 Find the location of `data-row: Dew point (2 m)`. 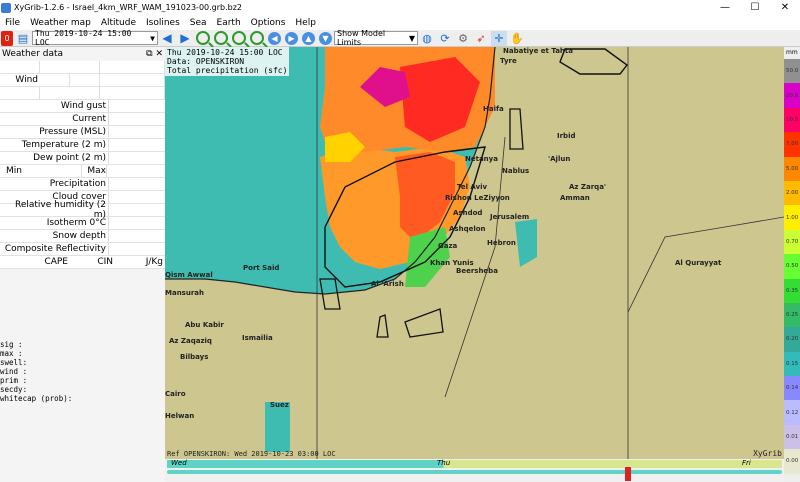

data-row: Dew point (2 m) is located at coordinates (82, 158).